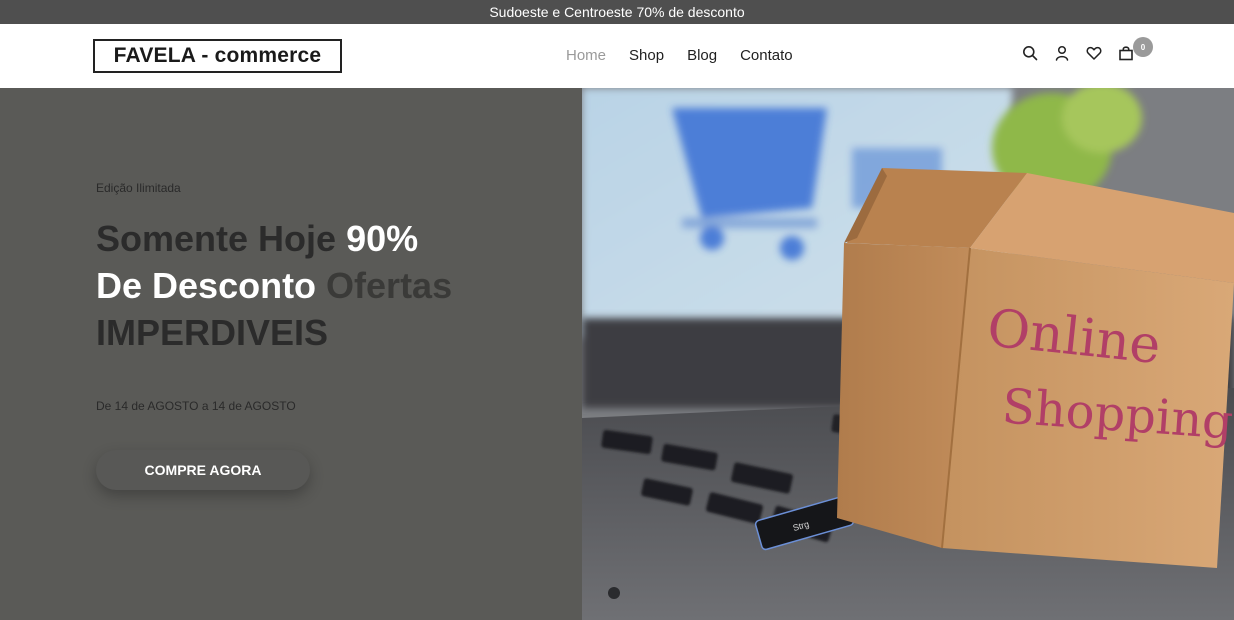 The image size is (1234, 620). What do you see at coordinates (586, 56) in the screenshot?
I see `nav-home: Home` at bounding box center [586, 56].